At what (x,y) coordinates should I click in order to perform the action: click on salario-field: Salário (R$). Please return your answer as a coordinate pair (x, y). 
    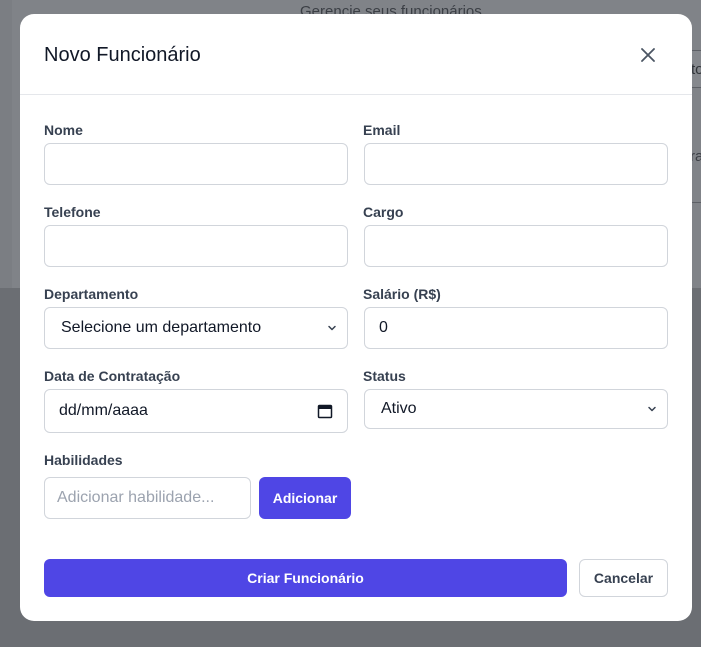
    Looking at the image, I should click on (402, 294).